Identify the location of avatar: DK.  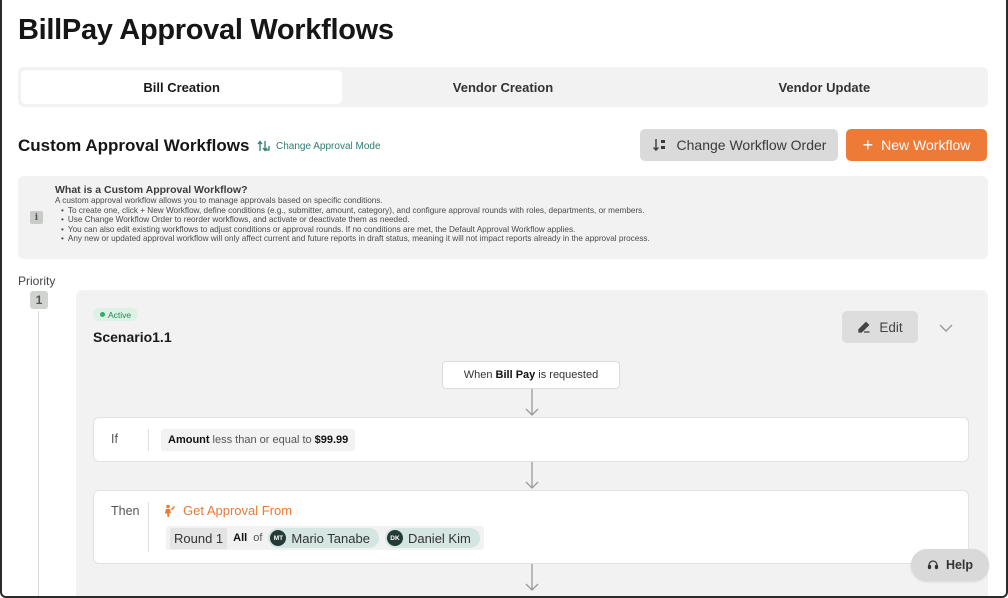
(394, 538).